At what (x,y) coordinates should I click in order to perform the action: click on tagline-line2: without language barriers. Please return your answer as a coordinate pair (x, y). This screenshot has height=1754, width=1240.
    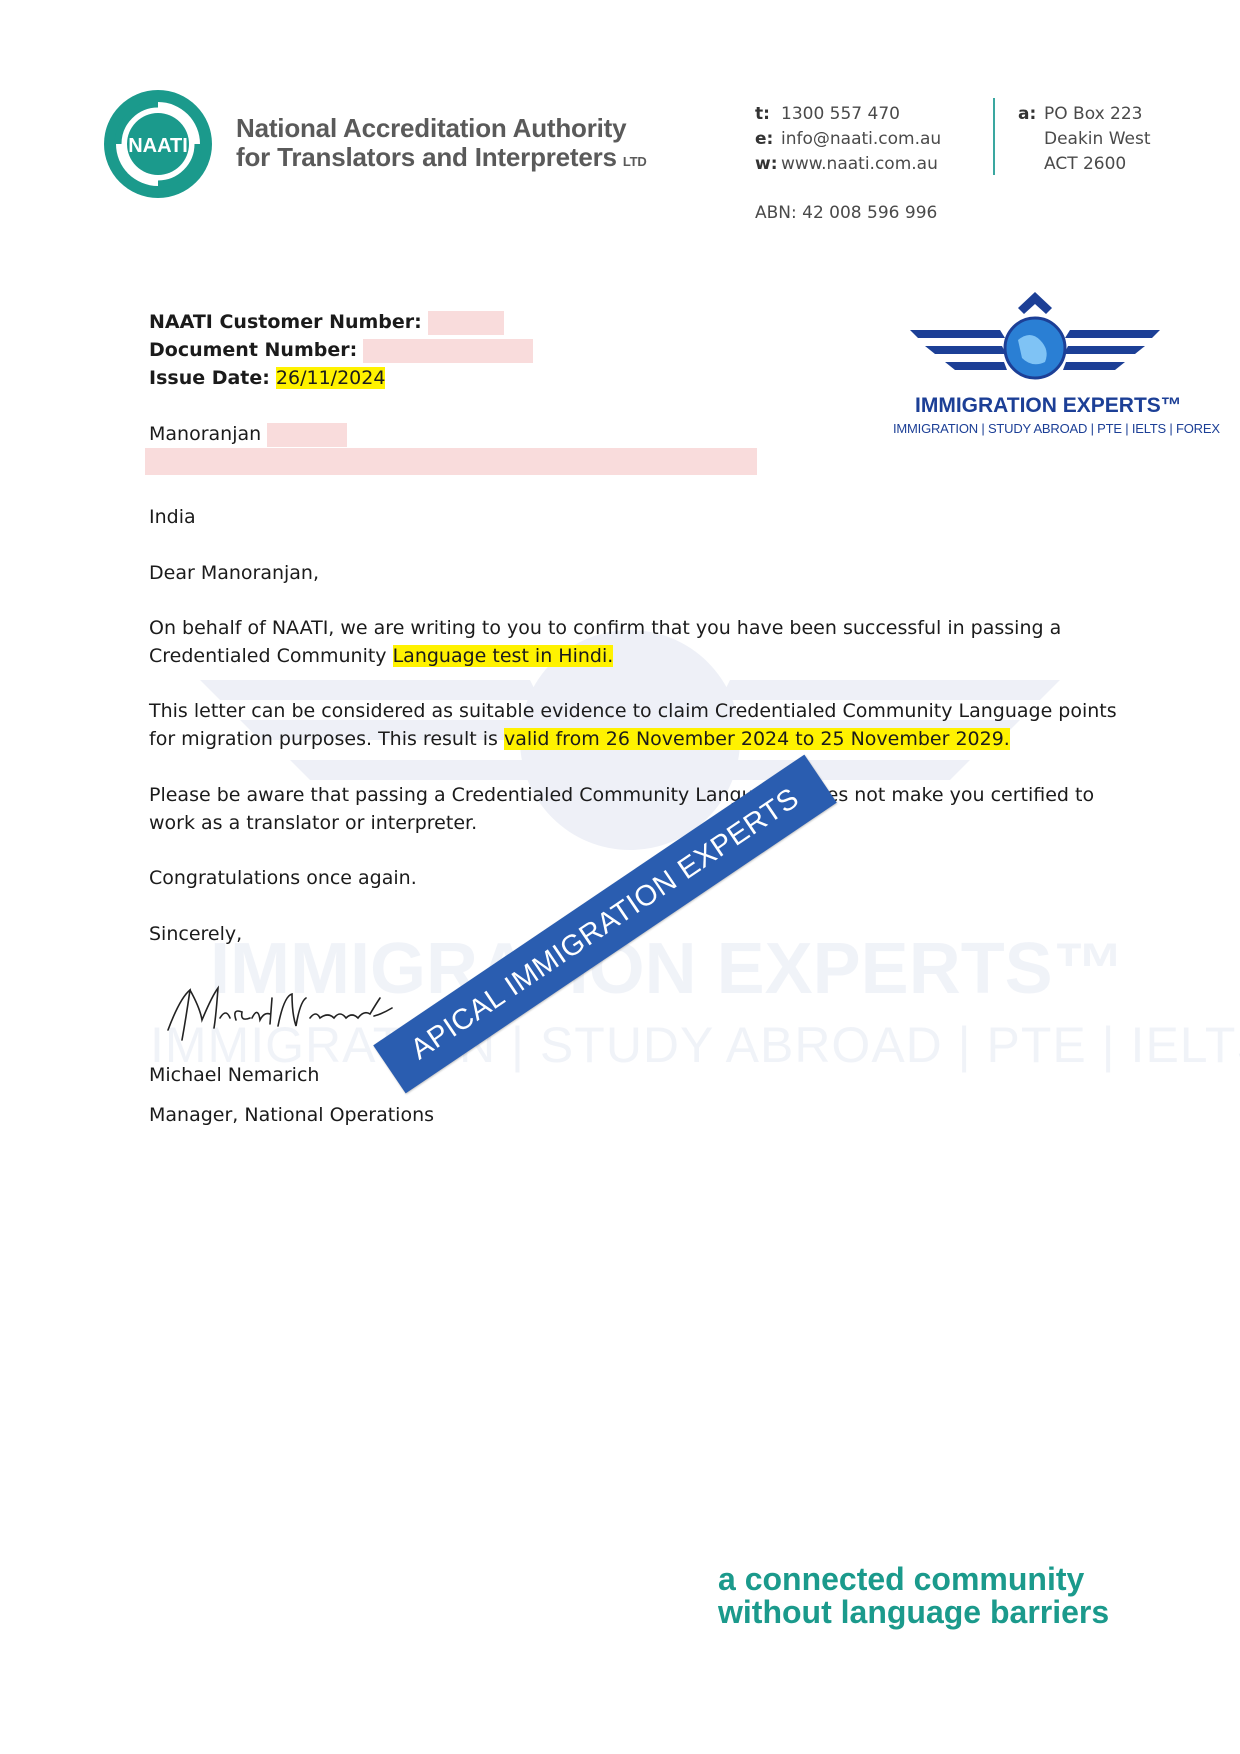
    Looking at the image, I should click on (914, 1612).